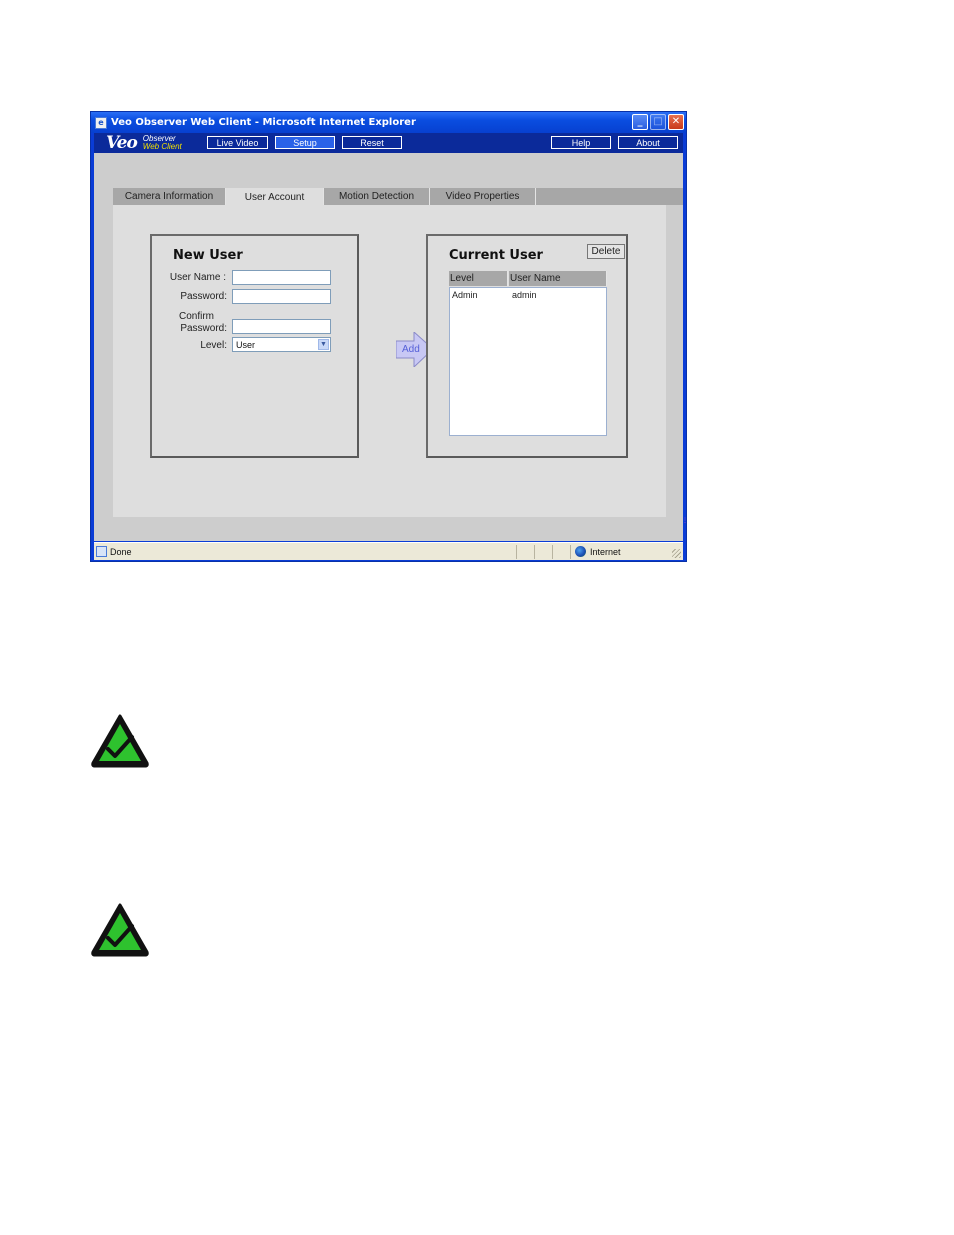 The width and height of the screenshot is (954, 1235). Describe the element at coordinates (281, 296) in the screenshot. I see `password-input` at that location.